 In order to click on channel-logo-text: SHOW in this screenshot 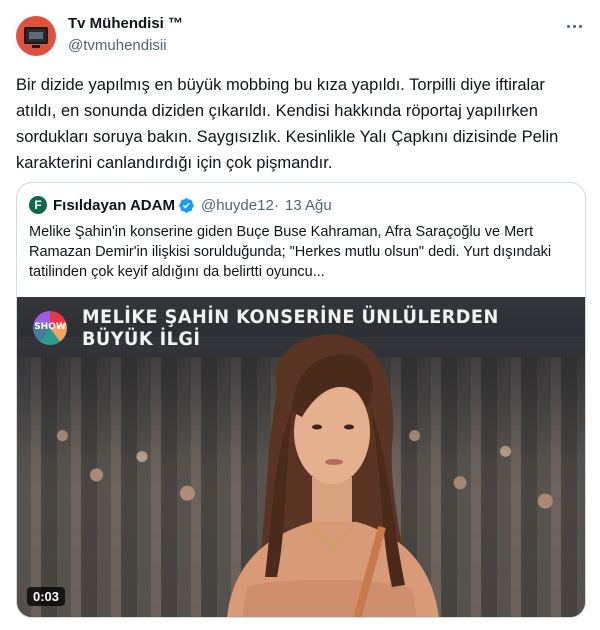, I will do `click(50, 327)`.